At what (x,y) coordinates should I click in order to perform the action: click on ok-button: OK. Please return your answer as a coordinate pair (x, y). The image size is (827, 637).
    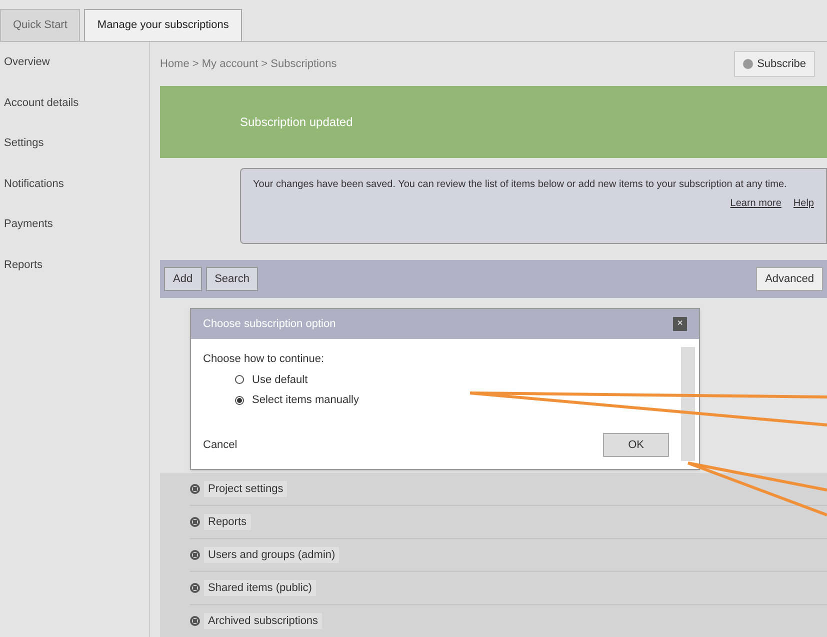
    Looking at the image, I should click on (636, 445).